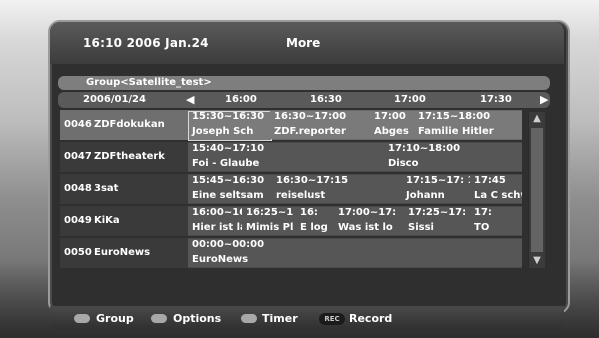  I want to click on header-datetime: 16:10 2006 Jan.24, so click(146, 43).